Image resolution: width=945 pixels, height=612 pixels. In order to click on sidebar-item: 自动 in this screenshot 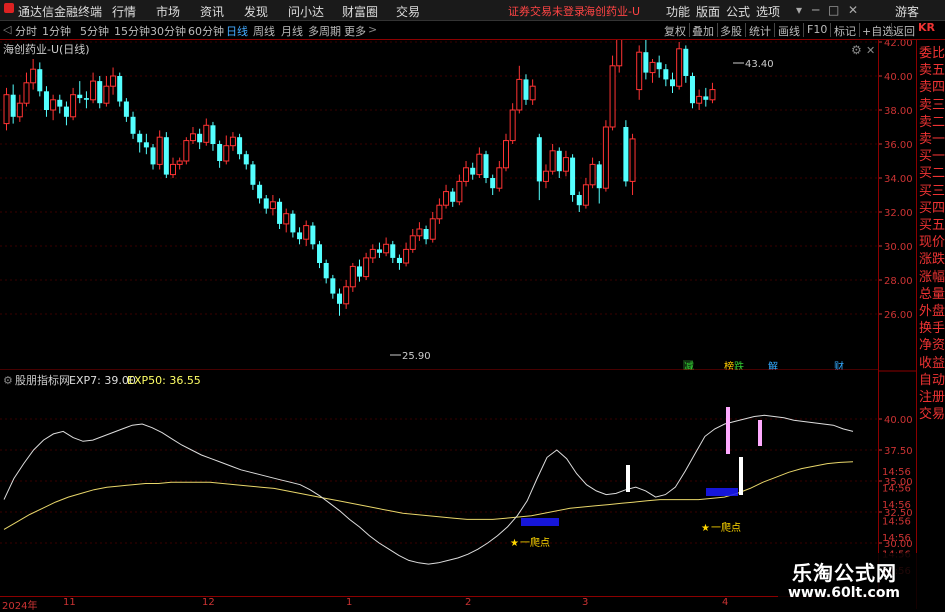, I will do `click(932, 378)`.